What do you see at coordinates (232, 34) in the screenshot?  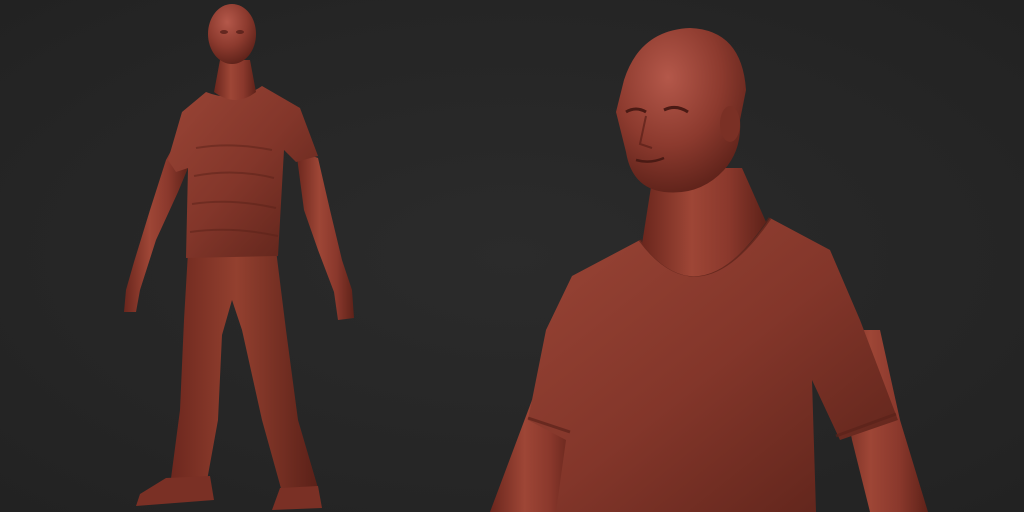 I see `head` at bounding box center [232, 34].